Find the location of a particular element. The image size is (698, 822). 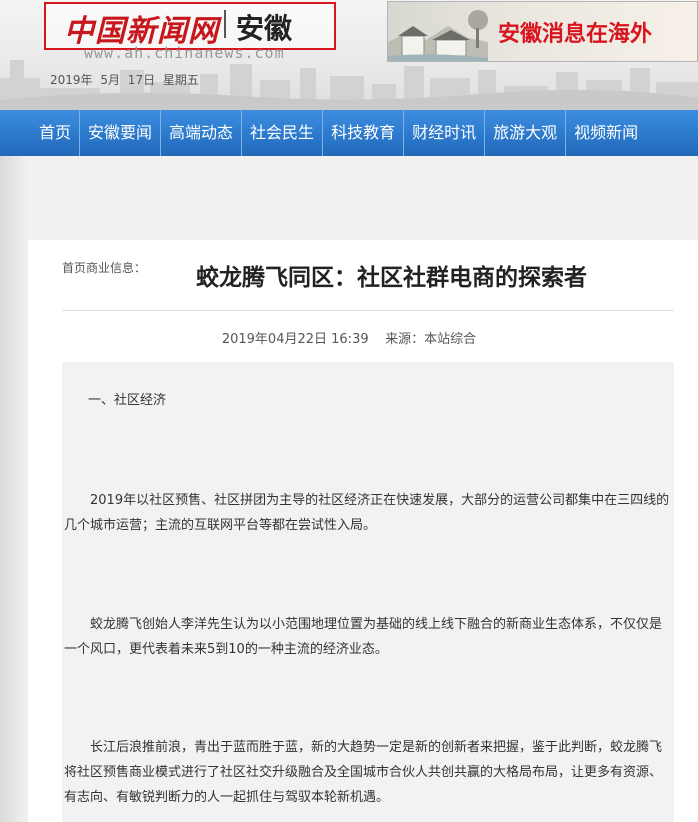

site-logo: 中国新闻网 安徽 is located at coordinates (190, 26).